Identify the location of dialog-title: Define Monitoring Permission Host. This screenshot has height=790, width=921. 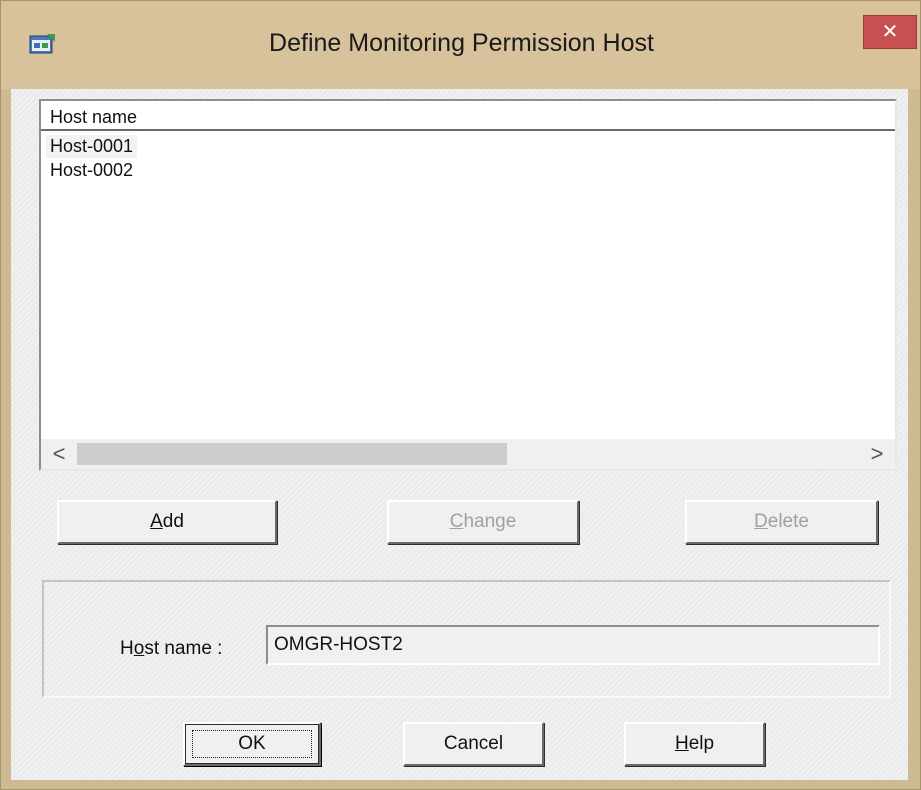
(461, 43).